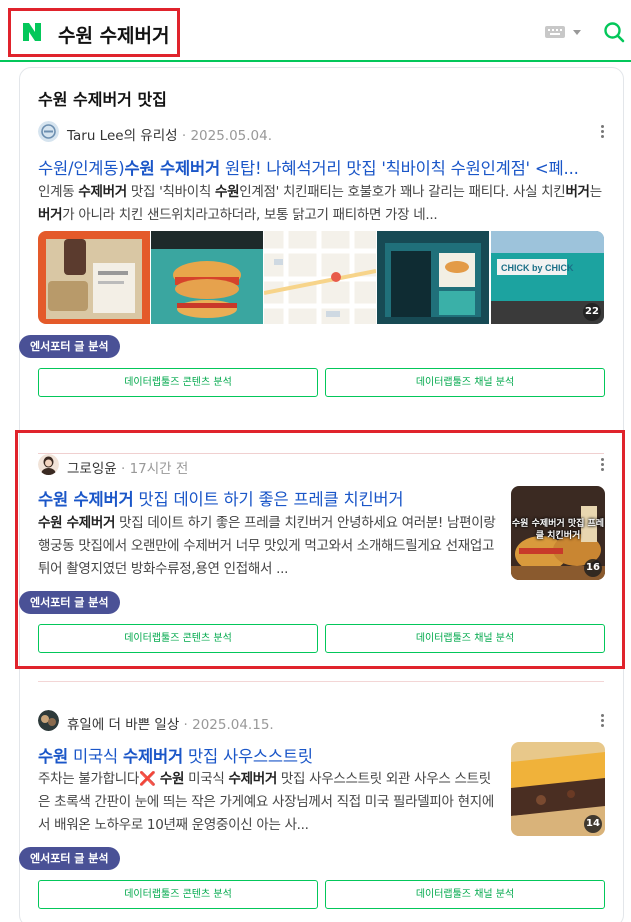 Image resolution: width=631 pixels, height=922 pixels. I want to click on naver-logo-icon, so click(32, 32).